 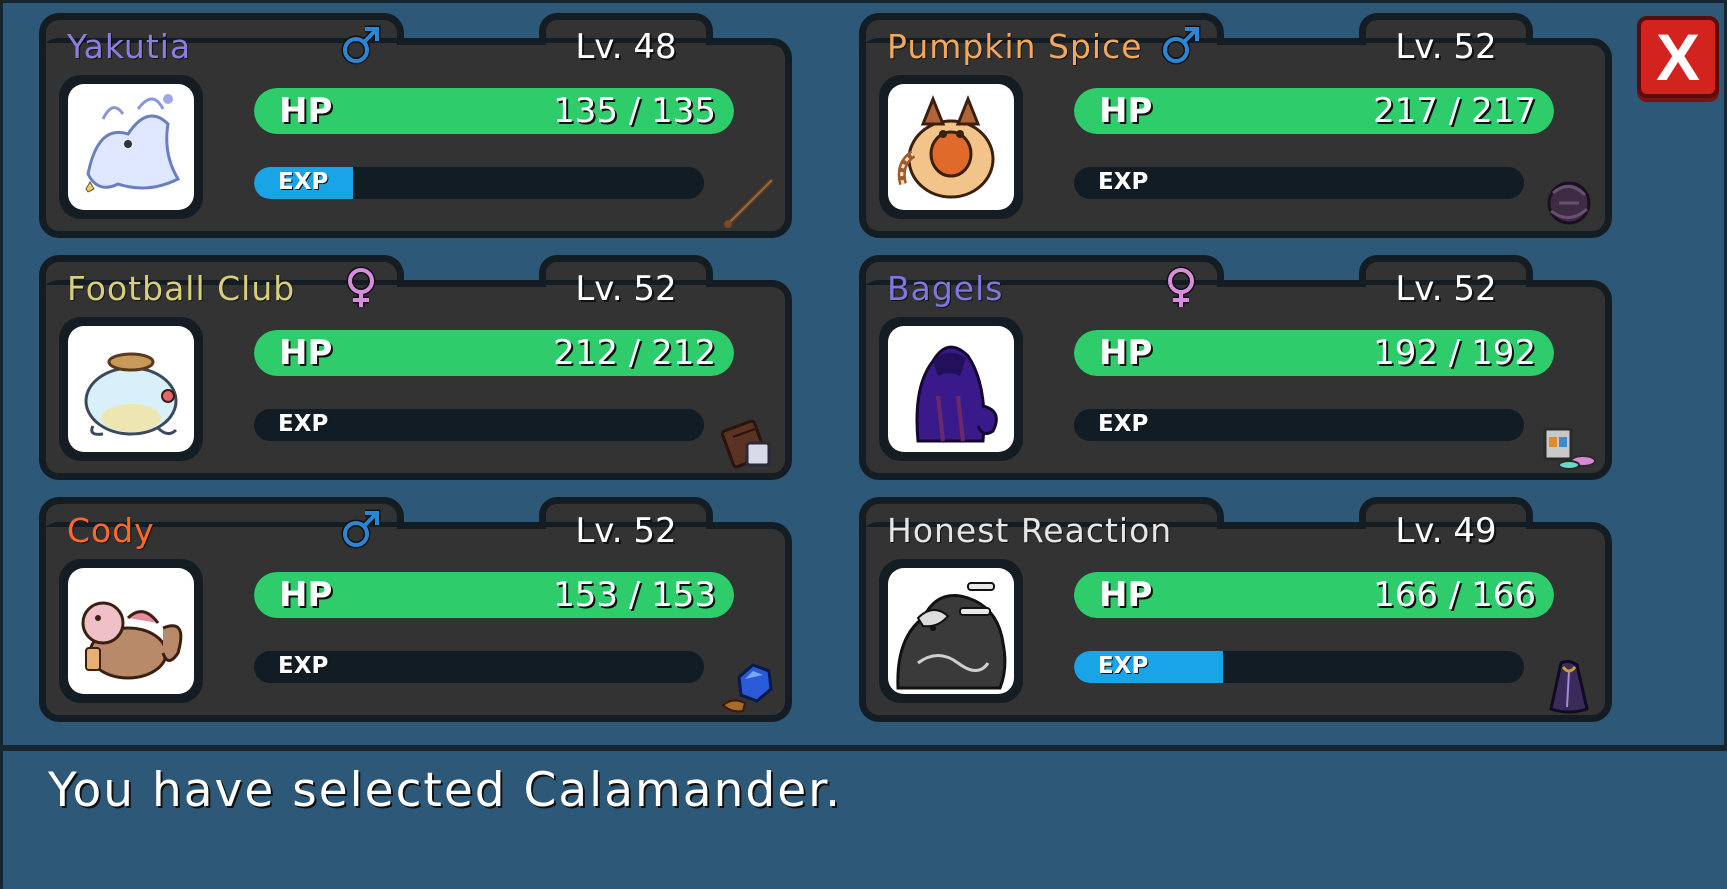 What do you see at coordinates (951, 636) in the screenshot?
I see `bone-beast-icon` at bounding box center [951, 636].